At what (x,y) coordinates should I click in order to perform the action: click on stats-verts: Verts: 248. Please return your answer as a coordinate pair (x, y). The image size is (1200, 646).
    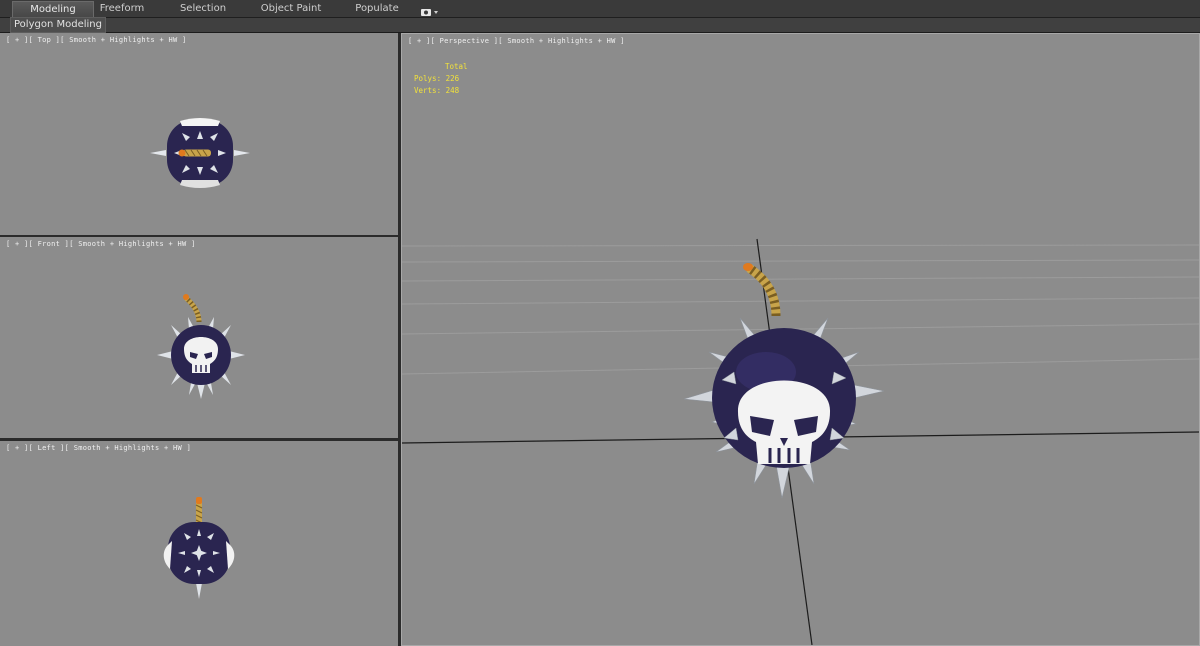
    Looking at the image, I should click on (441, 91).